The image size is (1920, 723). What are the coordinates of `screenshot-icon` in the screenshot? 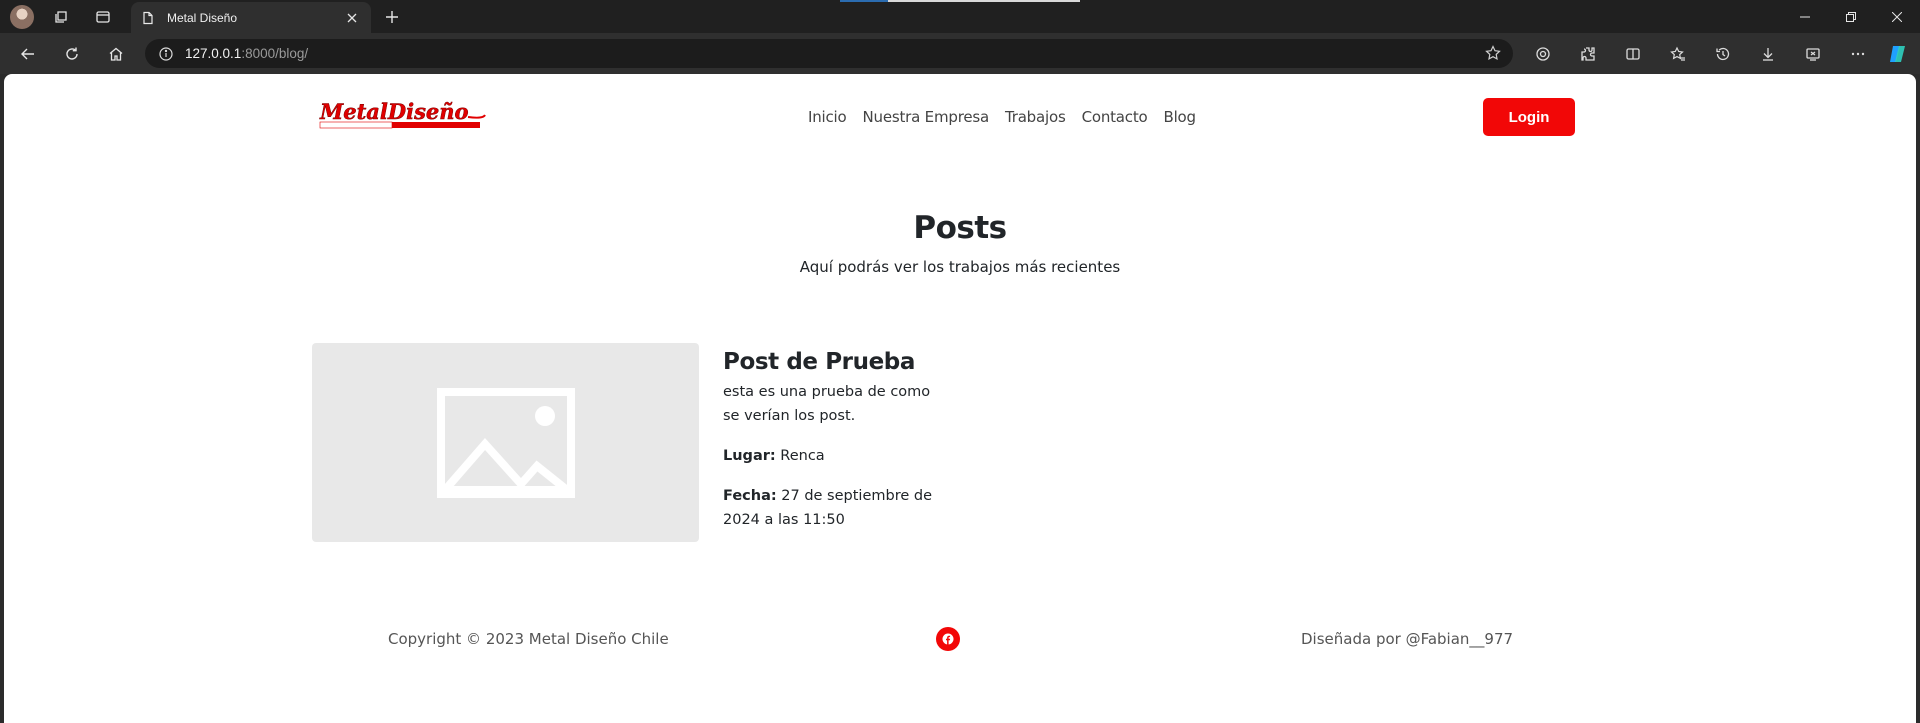 It's located at (1813, 54).